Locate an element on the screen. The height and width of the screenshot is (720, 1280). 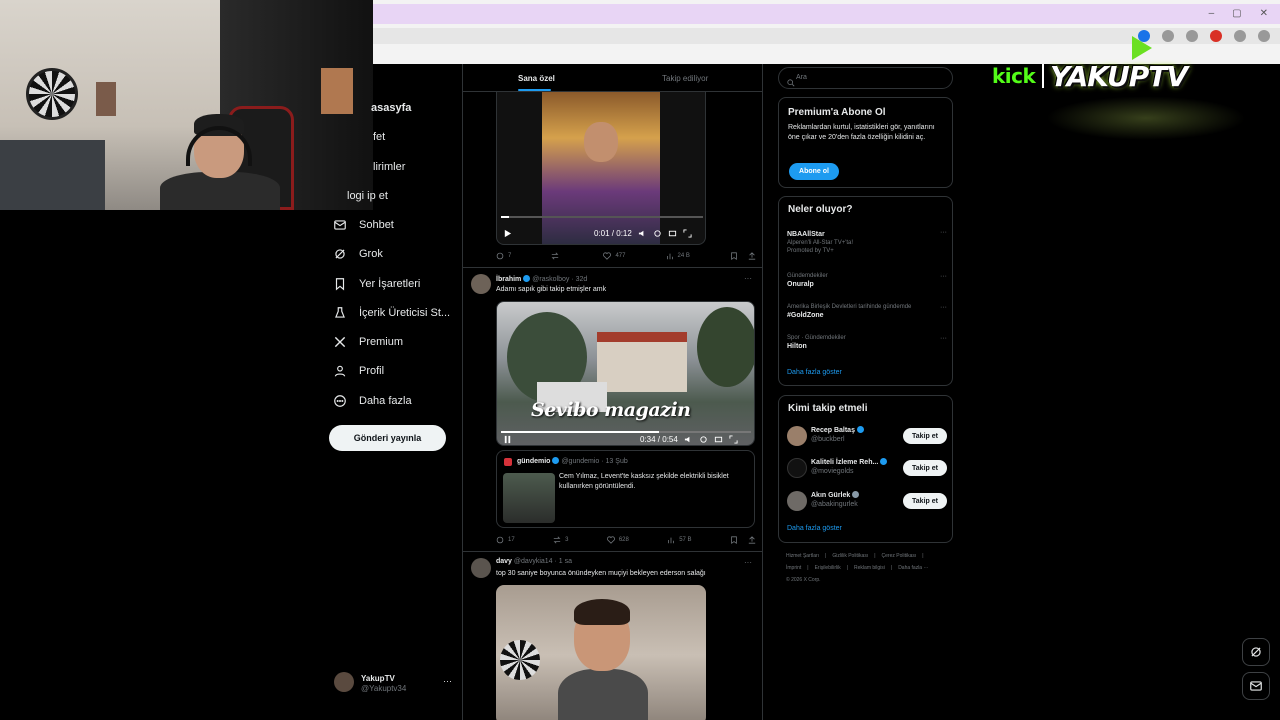
grok-floating-button is located at coordinates (1256, 652).